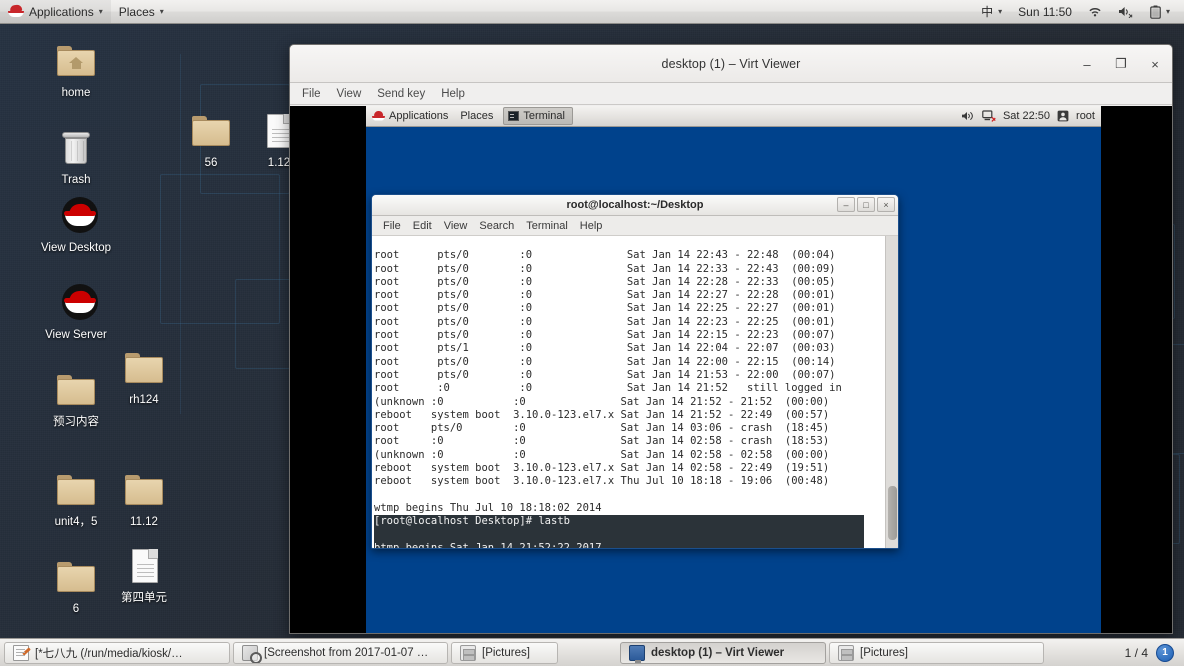 The height and width of the screenshot is (666, 1184). I want to click on virt-viewer-title: desktop (1) – Virt Viewer, so click(731, 63).